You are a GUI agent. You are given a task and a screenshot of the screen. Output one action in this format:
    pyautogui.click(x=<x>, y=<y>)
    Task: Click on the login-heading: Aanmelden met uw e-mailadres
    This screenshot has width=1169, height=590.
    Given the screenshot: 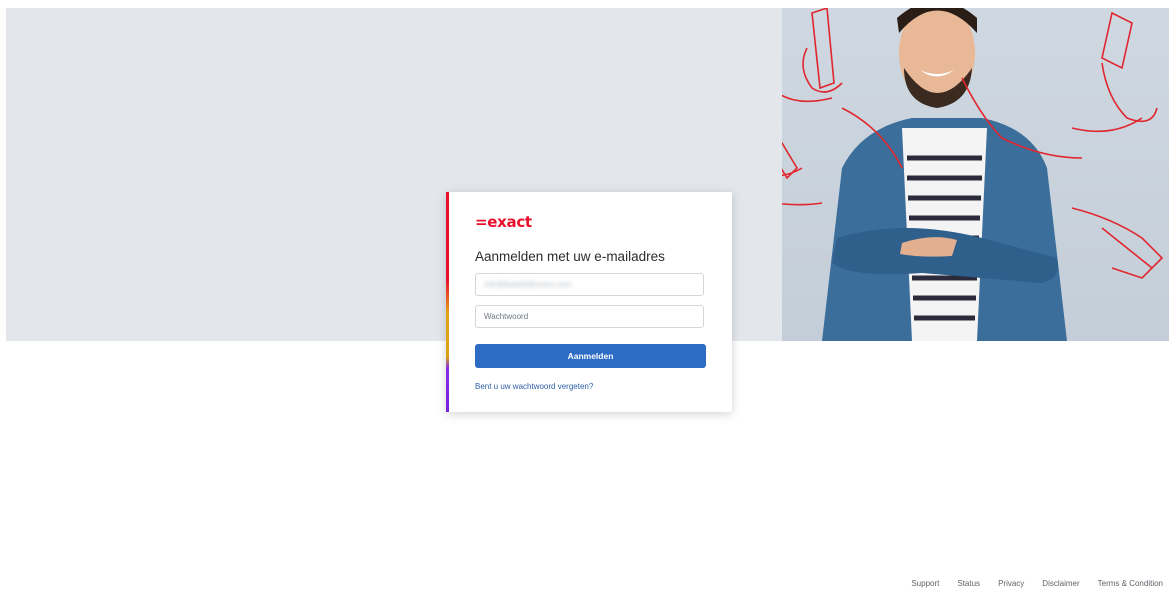 What is the action you would take?
    pyautogui.click(x=570, y=256)
    